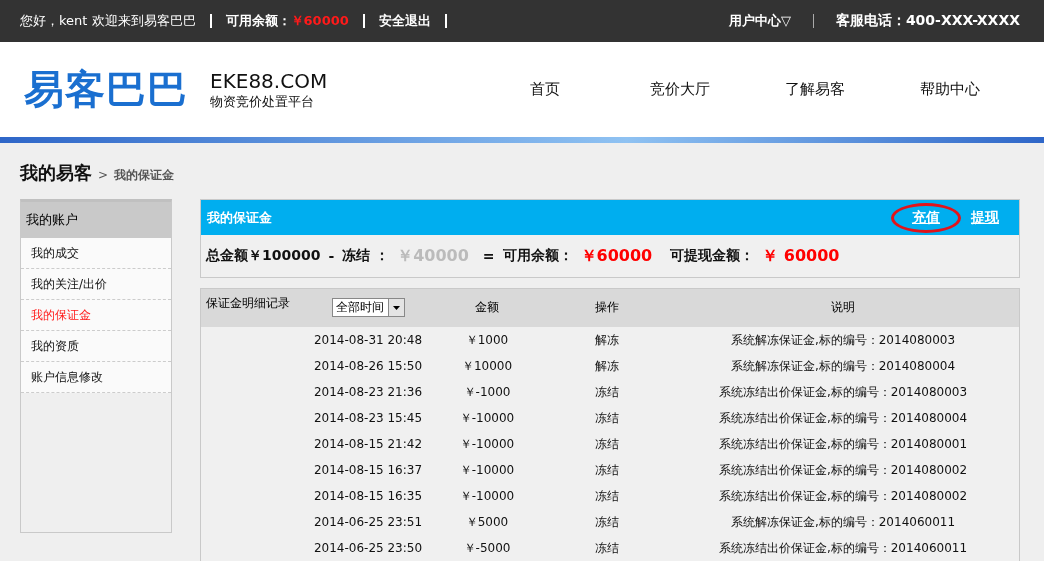 The height and width of the screenshot is (561, 1044). Describe the element at coordinates (263, 256) in the screenshot. I see `total-text: 总金额￥100000` at that location.